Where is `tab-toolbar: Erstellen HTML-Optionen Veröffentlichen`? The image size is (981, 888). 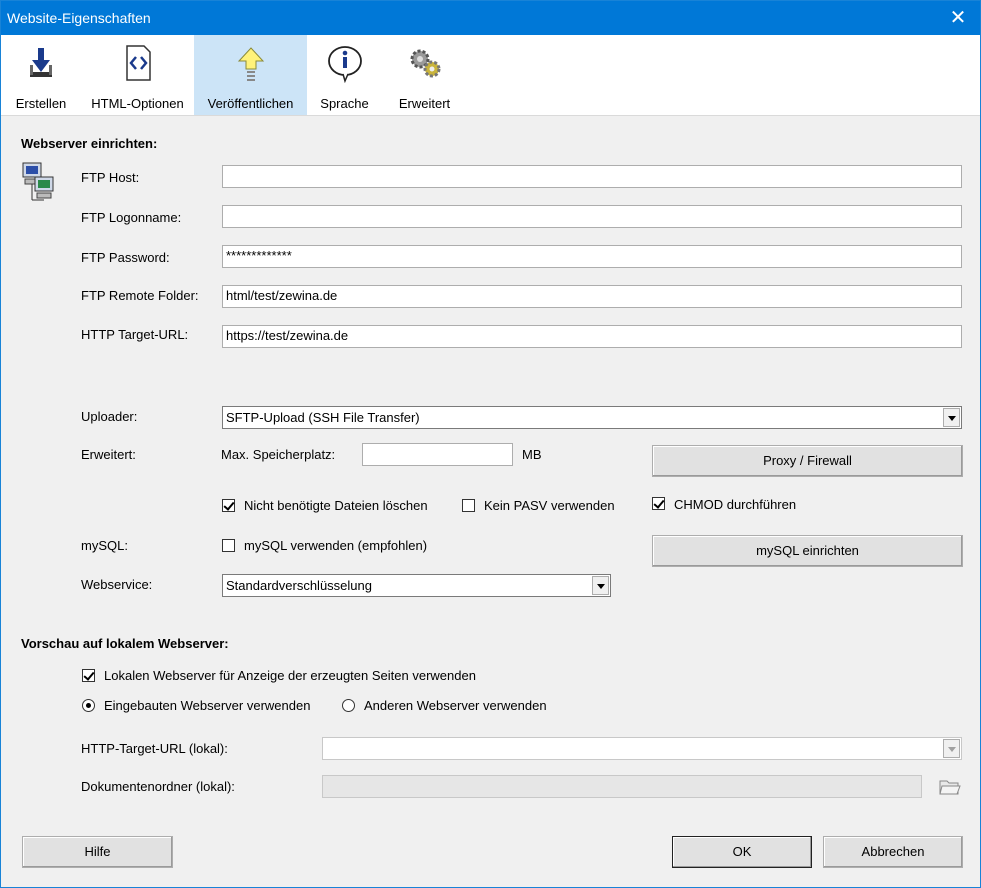 tab-toolbar: Erstellen HTML-Optionen Veröffentlichen is located at coordinates (490, 75).